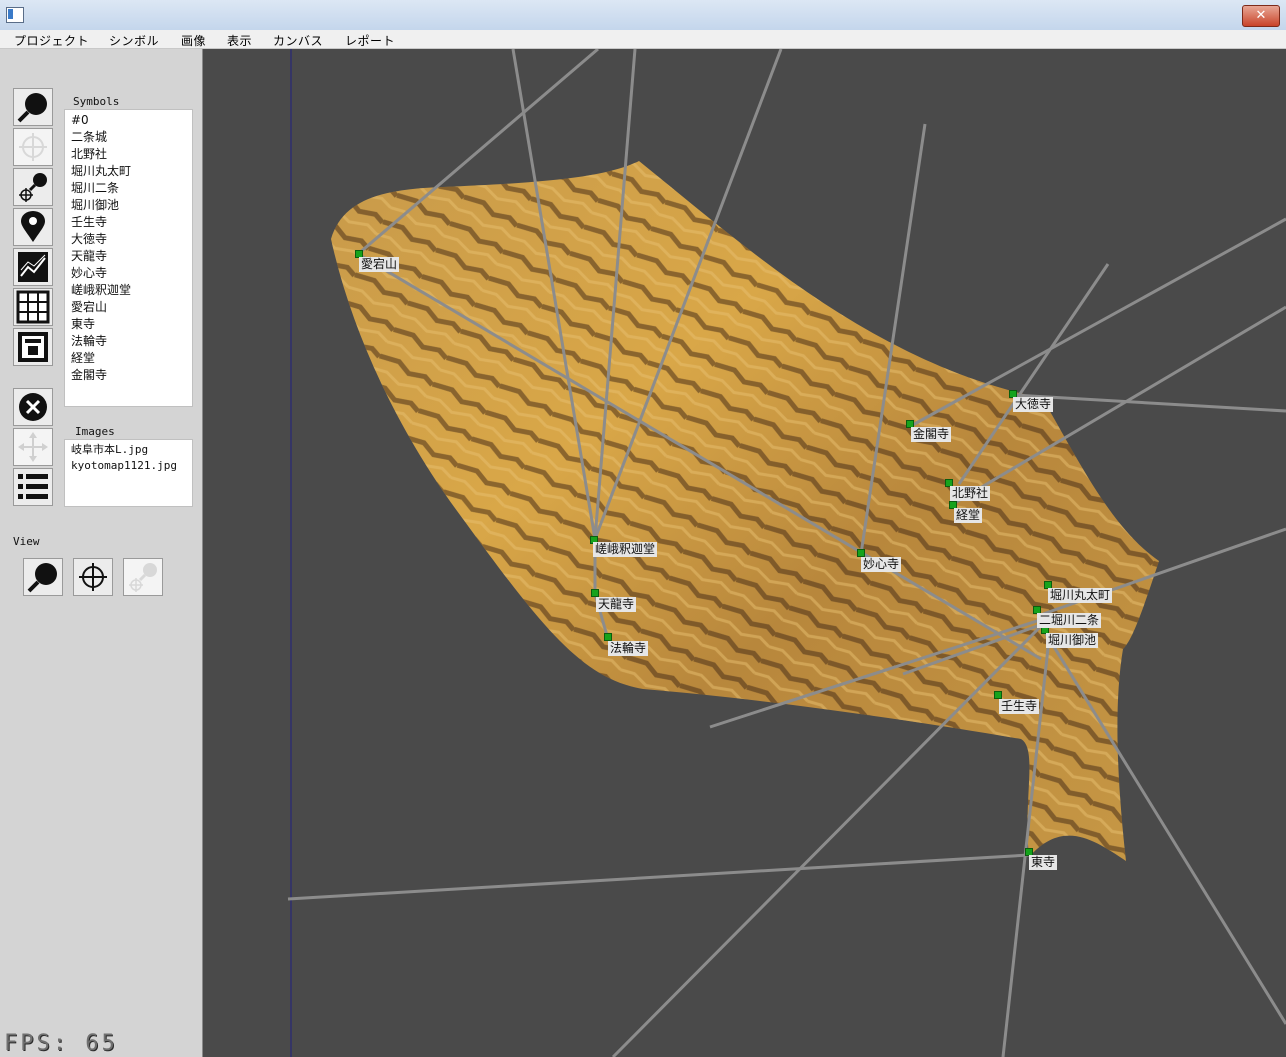 Image resolution: width=1286 pixels, height=1057 pixels. Describe the element at coordinates (131, 120) in the screenshot. I see `list-item: #0` at that location.